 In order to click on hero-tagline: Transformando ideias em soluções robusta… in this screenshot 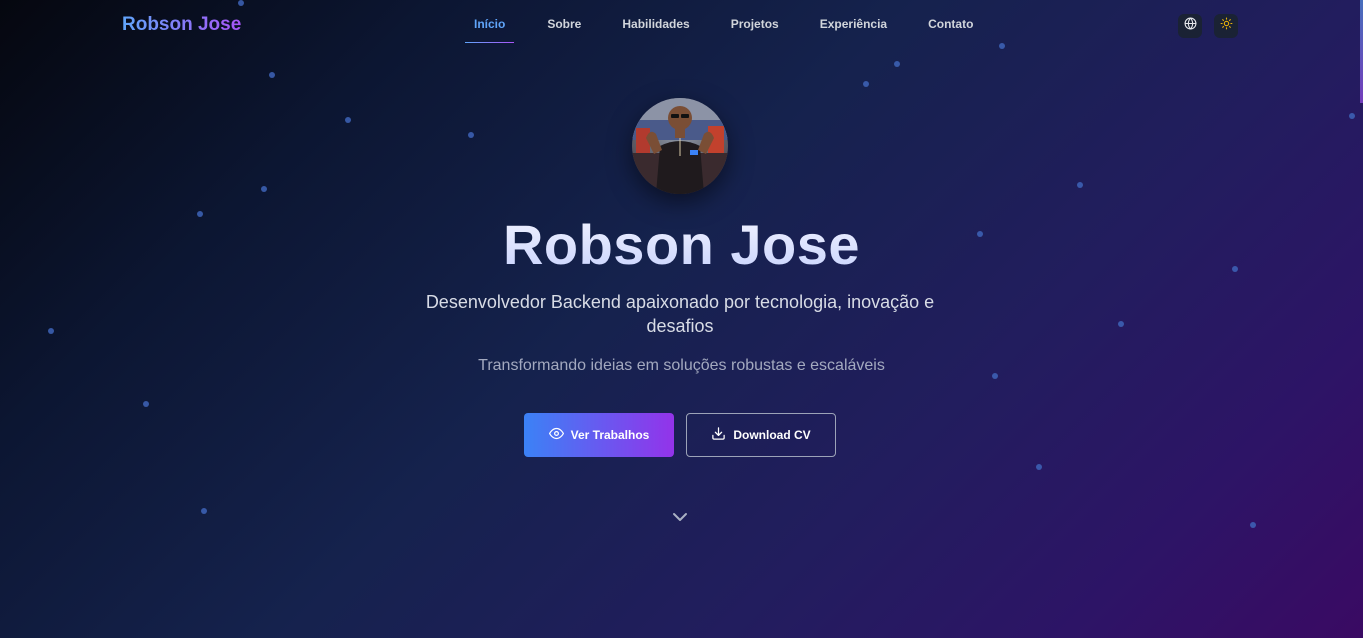, I will do `click(681, 365)`.